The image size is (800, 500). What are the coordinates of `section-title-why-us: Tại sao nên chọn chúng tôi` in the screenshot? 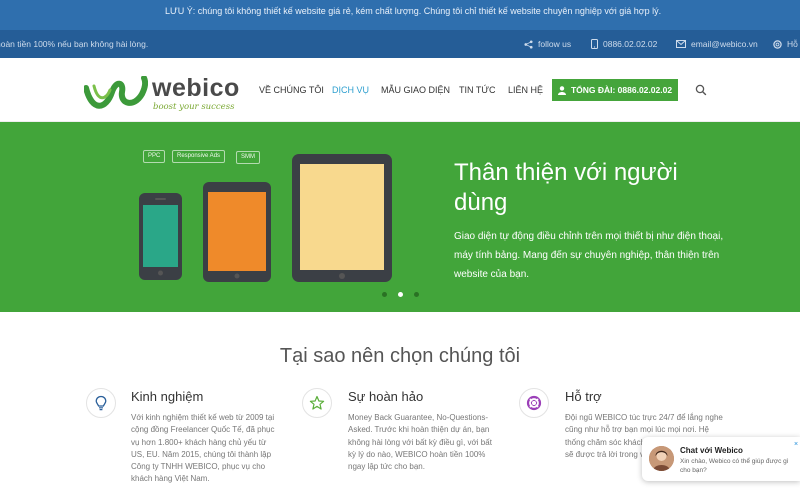 It's located at (400, 356).